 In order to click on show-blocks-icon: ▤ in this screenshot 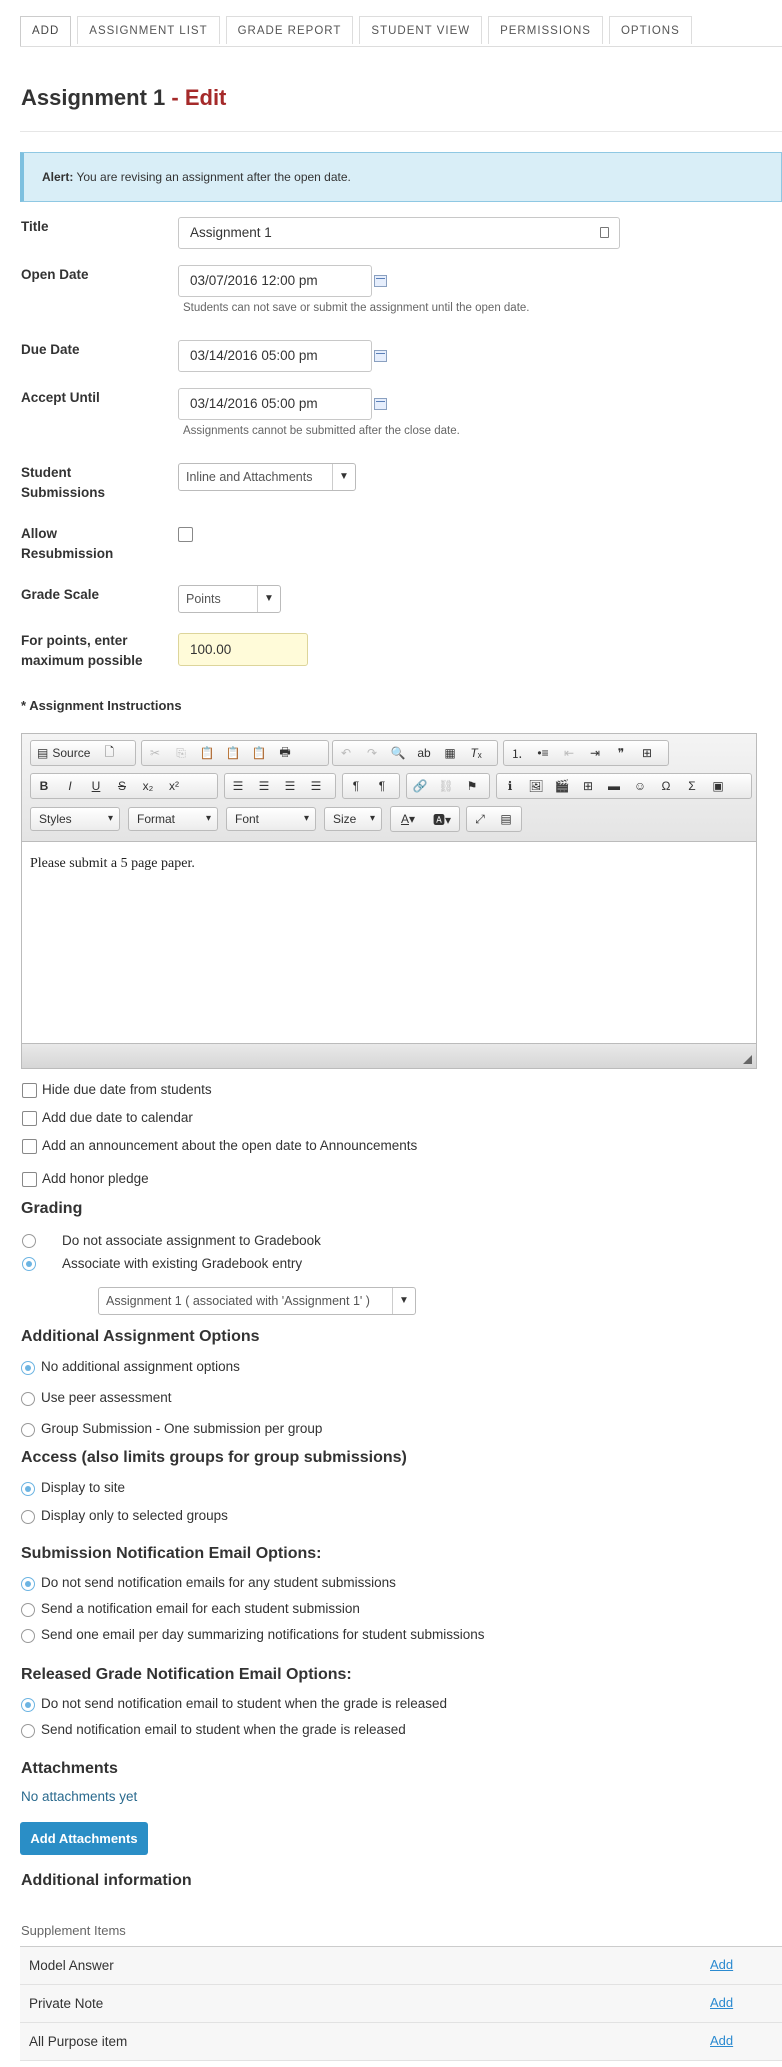, I will do `click(506, 819)`.